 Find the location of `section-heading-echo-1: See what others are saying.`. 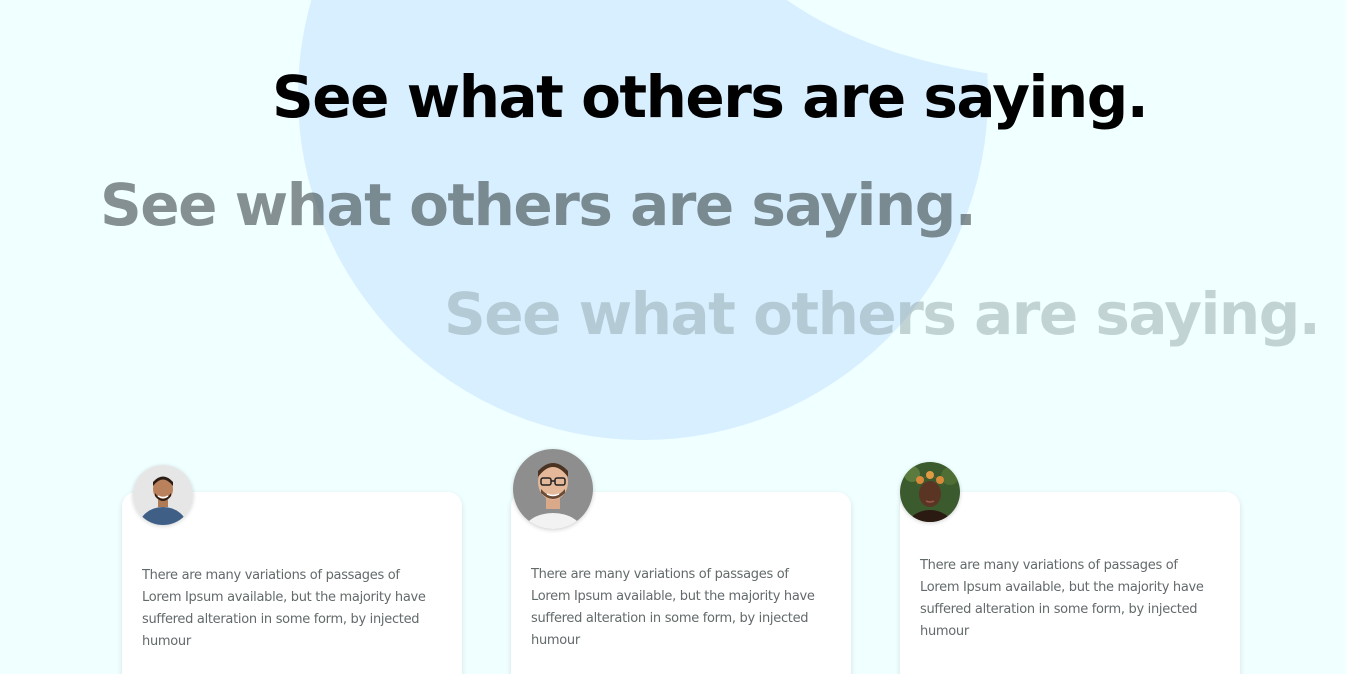

section-heading-echo-1: See what others are saying. is located at coordinates (538, 205).